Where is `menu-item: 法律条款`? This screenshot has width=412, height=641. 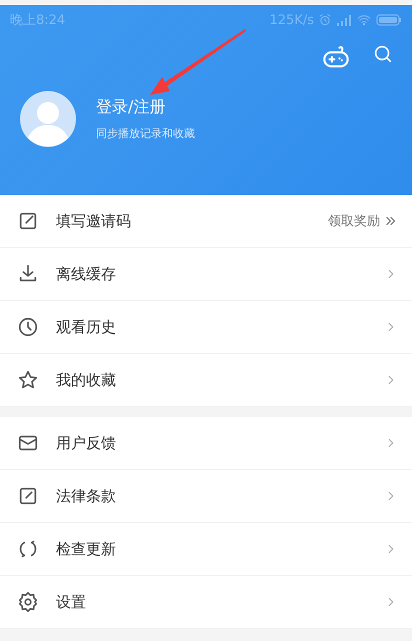
menu-item: 法律条款 is located at coordinates (206, 496).